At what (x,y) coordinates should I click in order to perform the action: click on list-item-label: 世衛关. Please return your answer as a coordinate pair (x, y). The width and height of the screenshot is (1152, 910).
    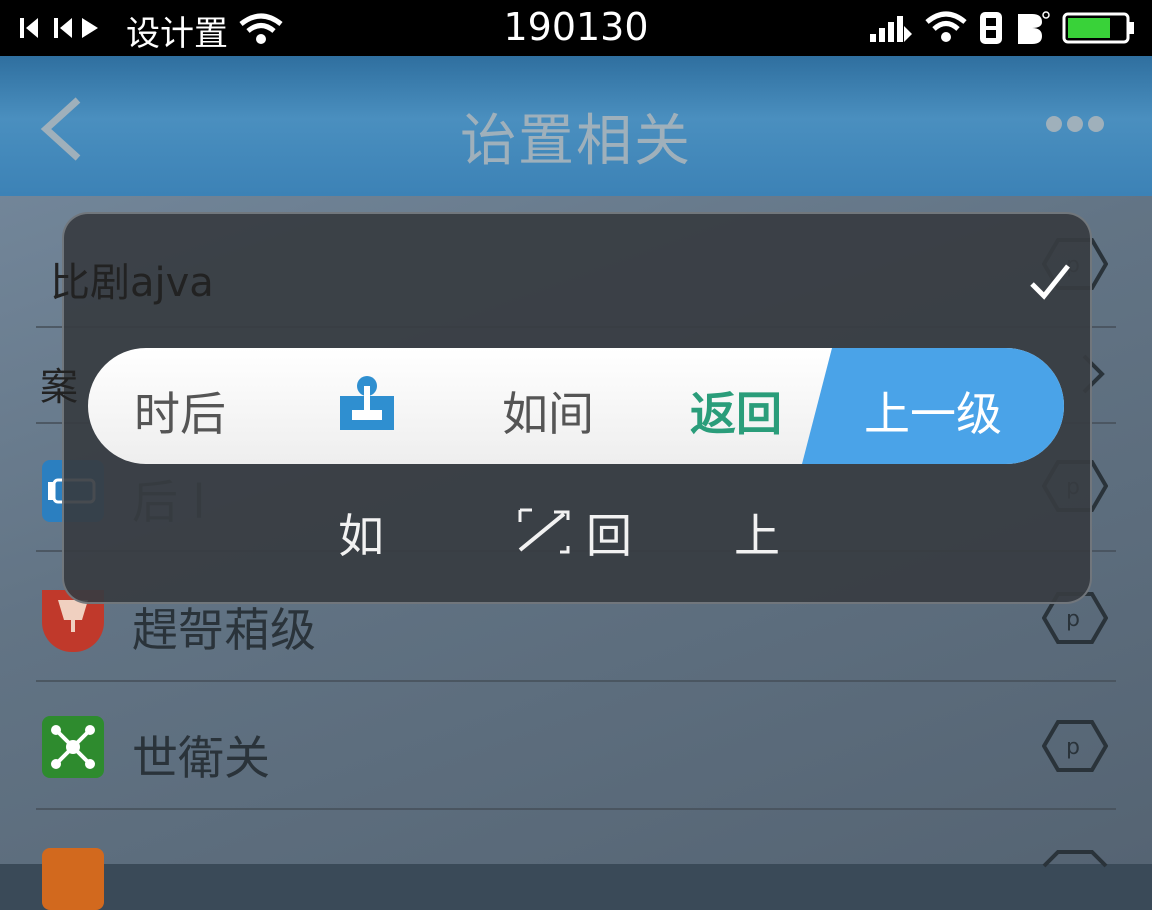
    Looking at the image, I should click on (201, 758).